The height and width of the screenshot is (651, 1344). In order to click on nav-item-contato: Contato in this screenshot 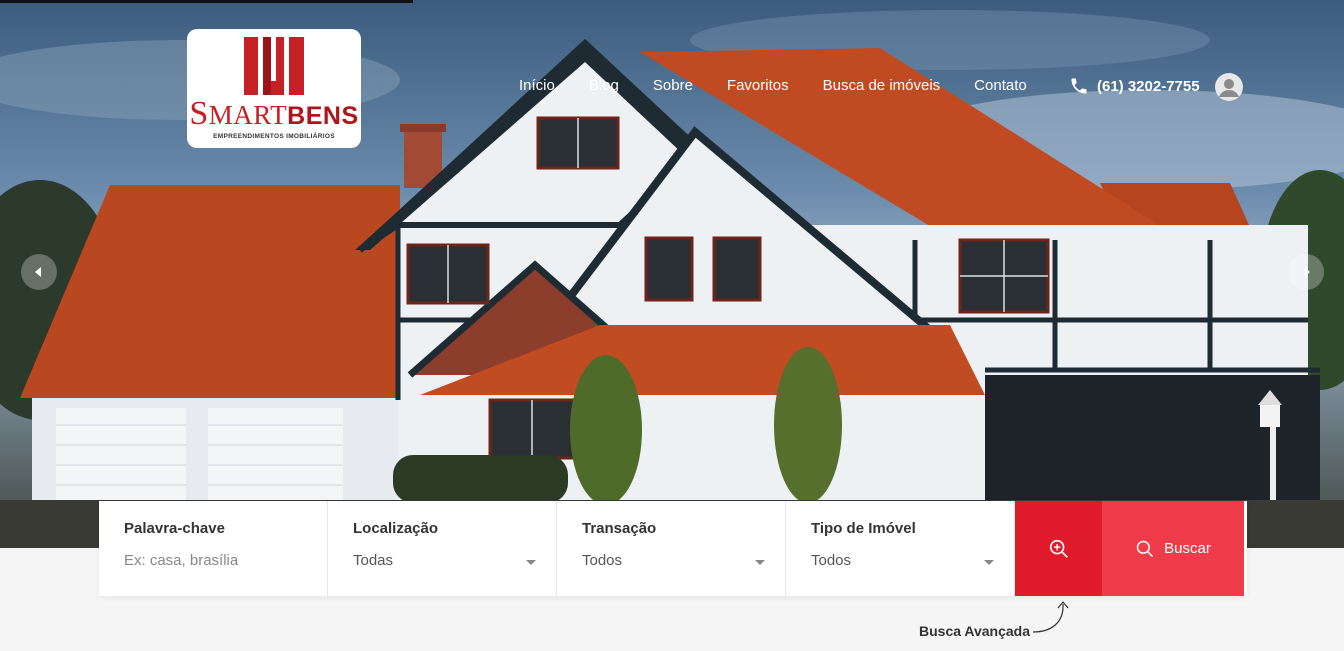, I will do `click(1000, 85)`.